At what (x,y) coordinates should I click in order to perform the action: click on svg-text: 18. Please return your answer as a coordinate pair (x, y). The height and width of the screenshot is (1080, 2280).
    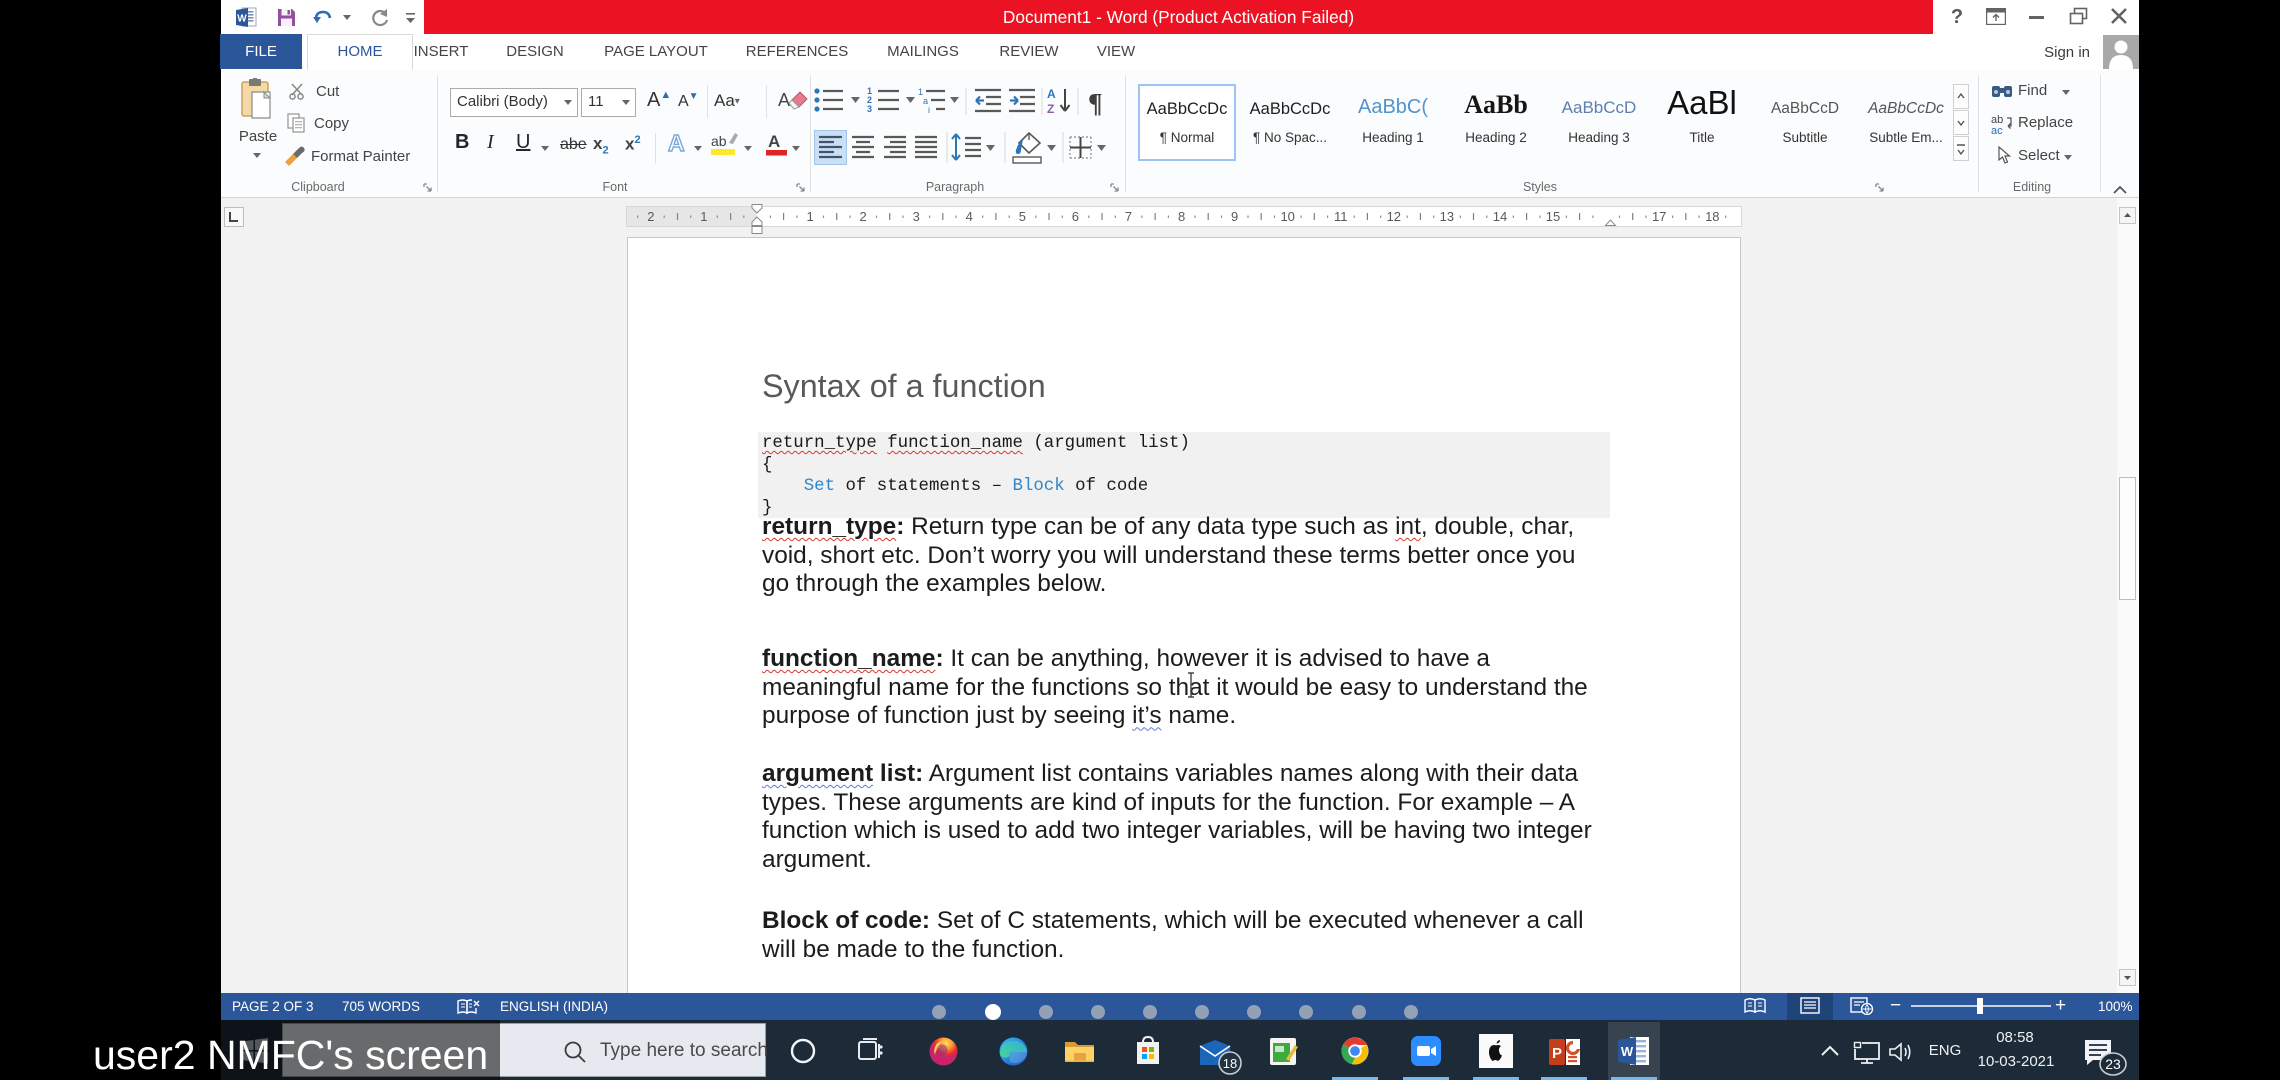
    Looking at the image, I should click on (1230, 1063).